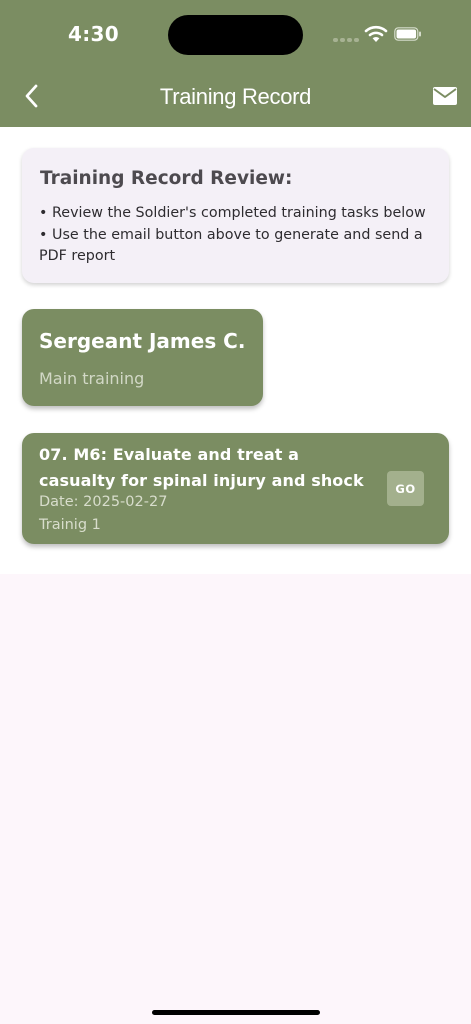 The image size is (471, 1024). What do you see at coordinates (142, 357) in the screenshot?
I see `soldier-card: Sergeant James C. Main training` at bounding box center [142, 357].